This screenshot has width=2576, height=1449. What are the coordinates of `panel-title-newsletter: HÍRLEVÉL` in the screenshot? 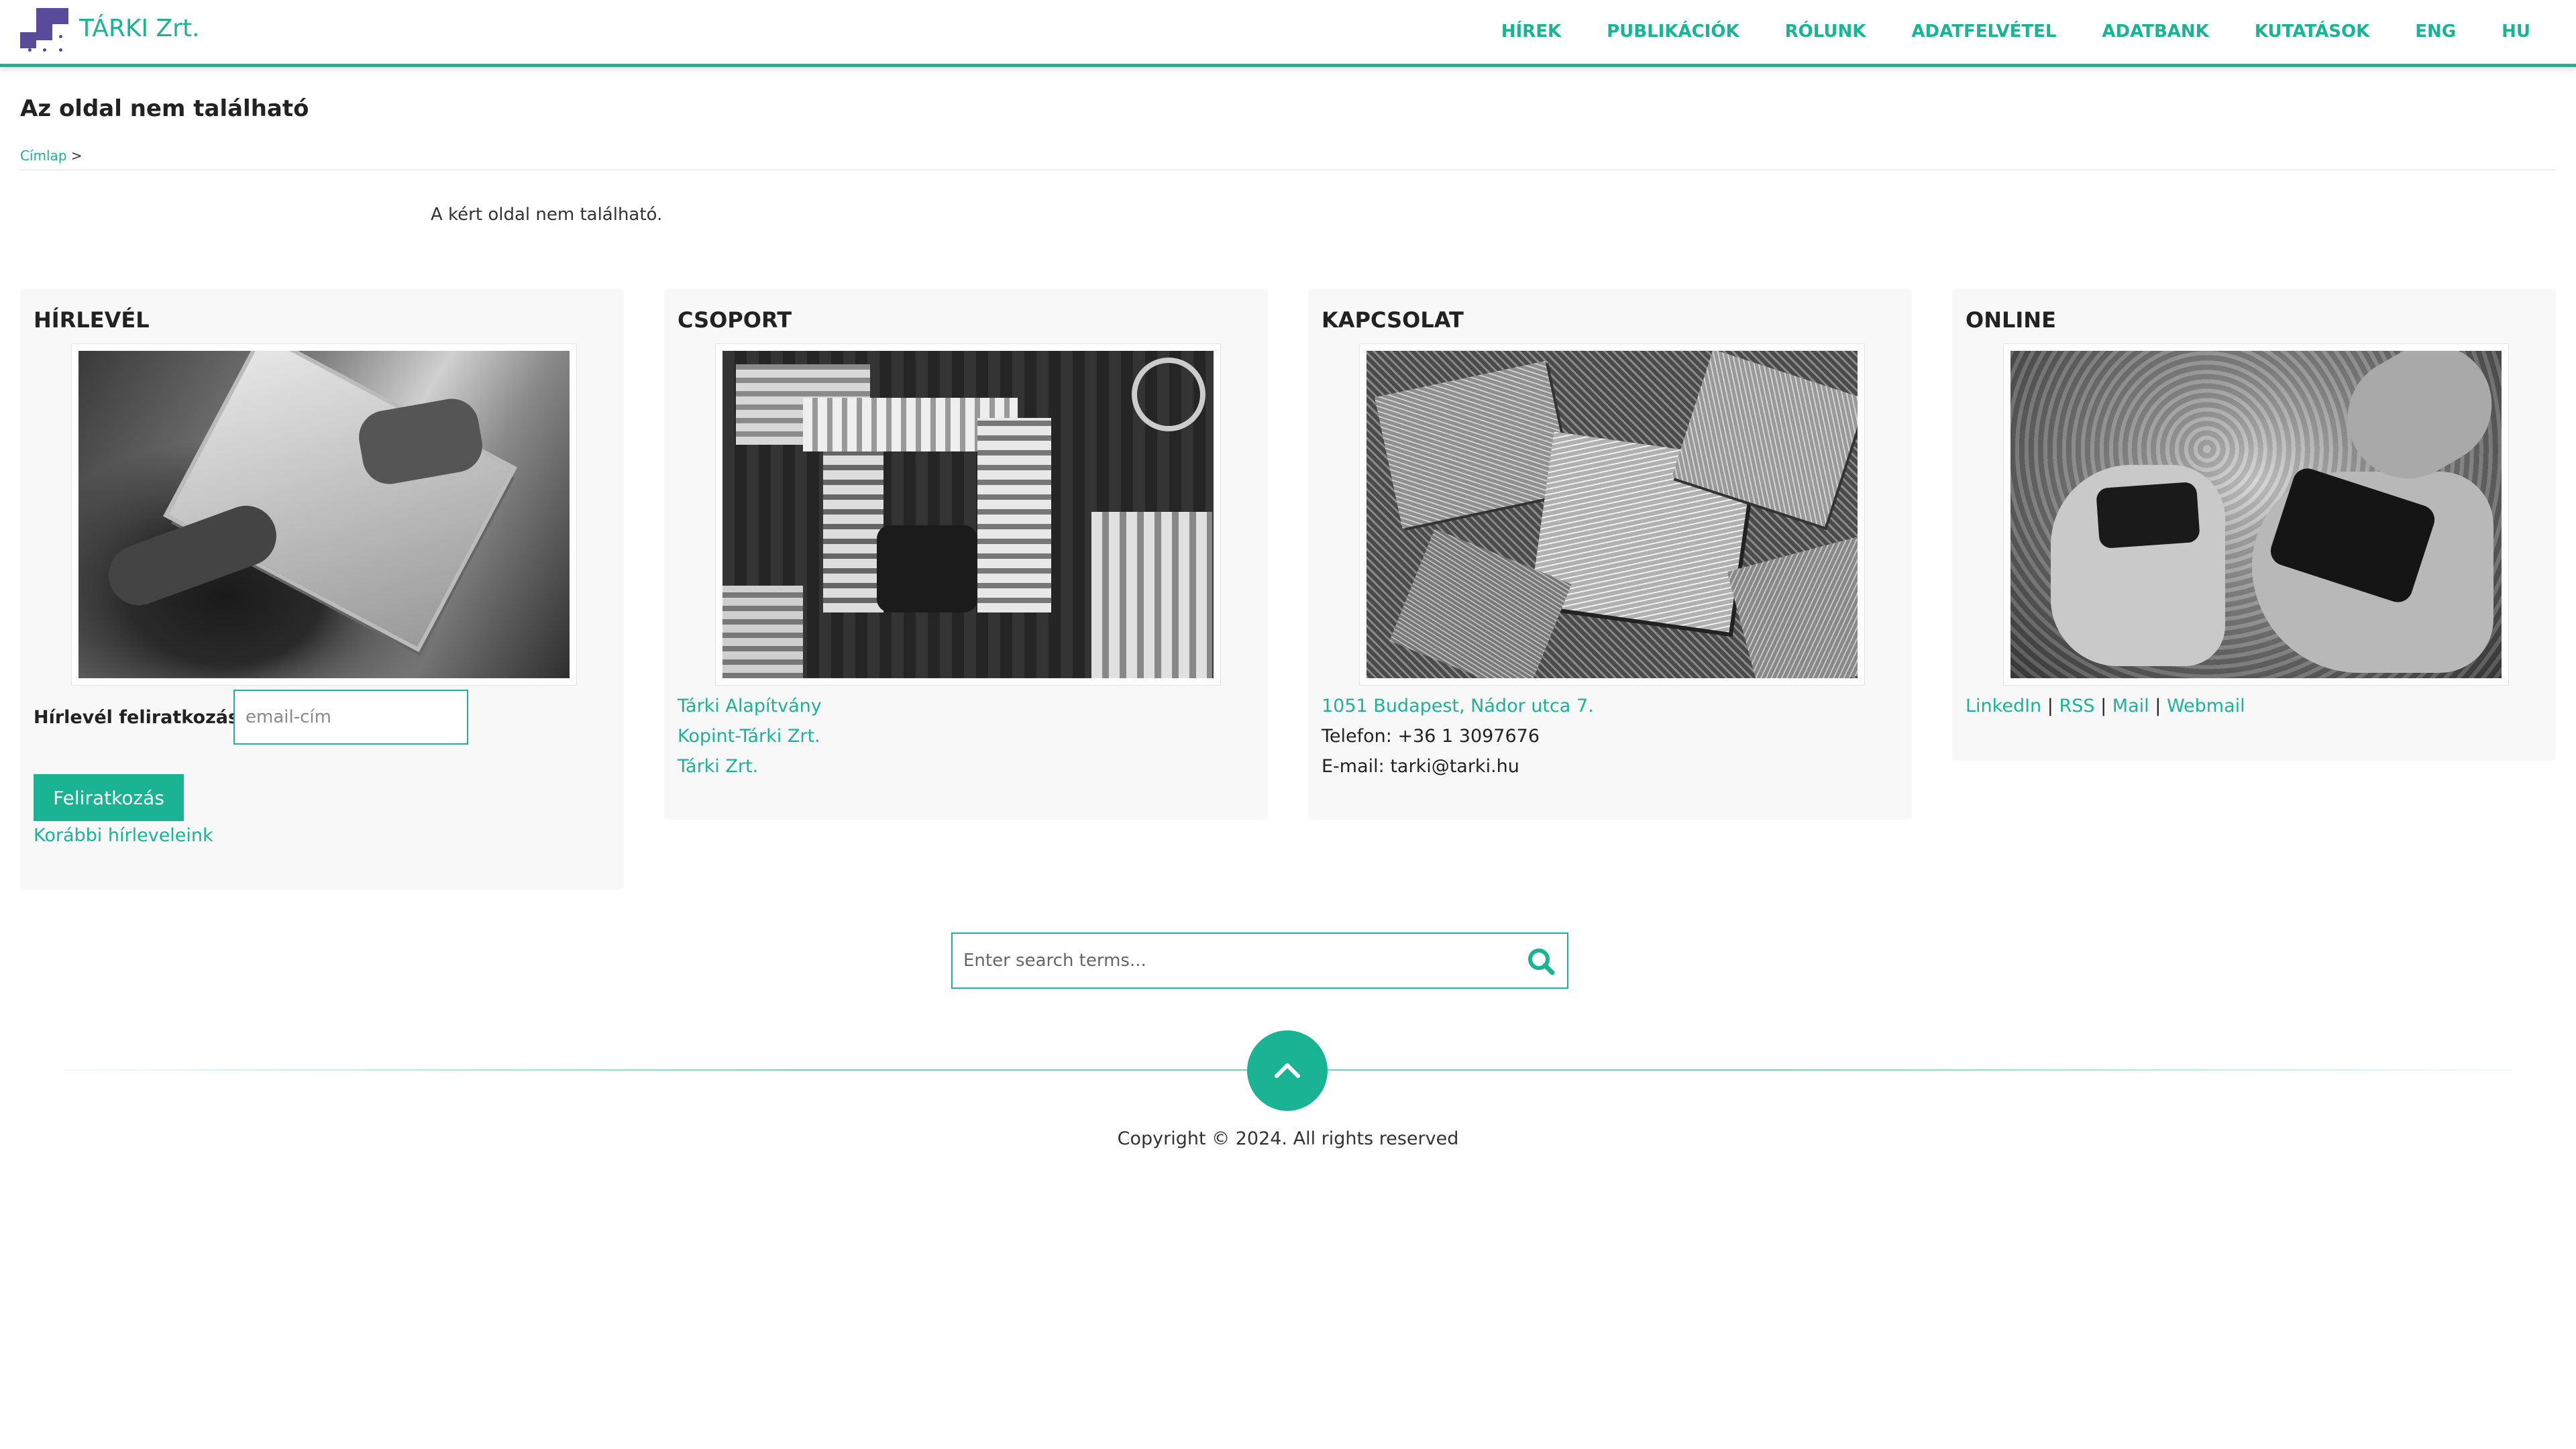 It's located at (92, 320).